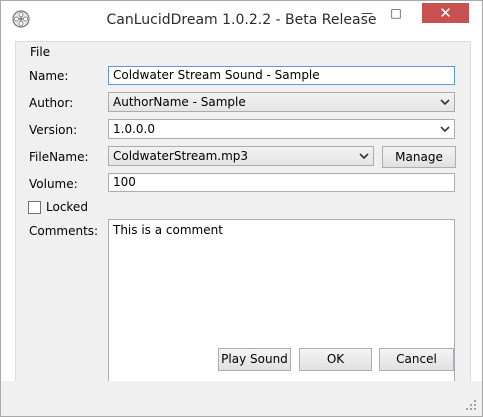 The image size is (483, 417). I want to click on resize-grip-icon, so click(471, 405).